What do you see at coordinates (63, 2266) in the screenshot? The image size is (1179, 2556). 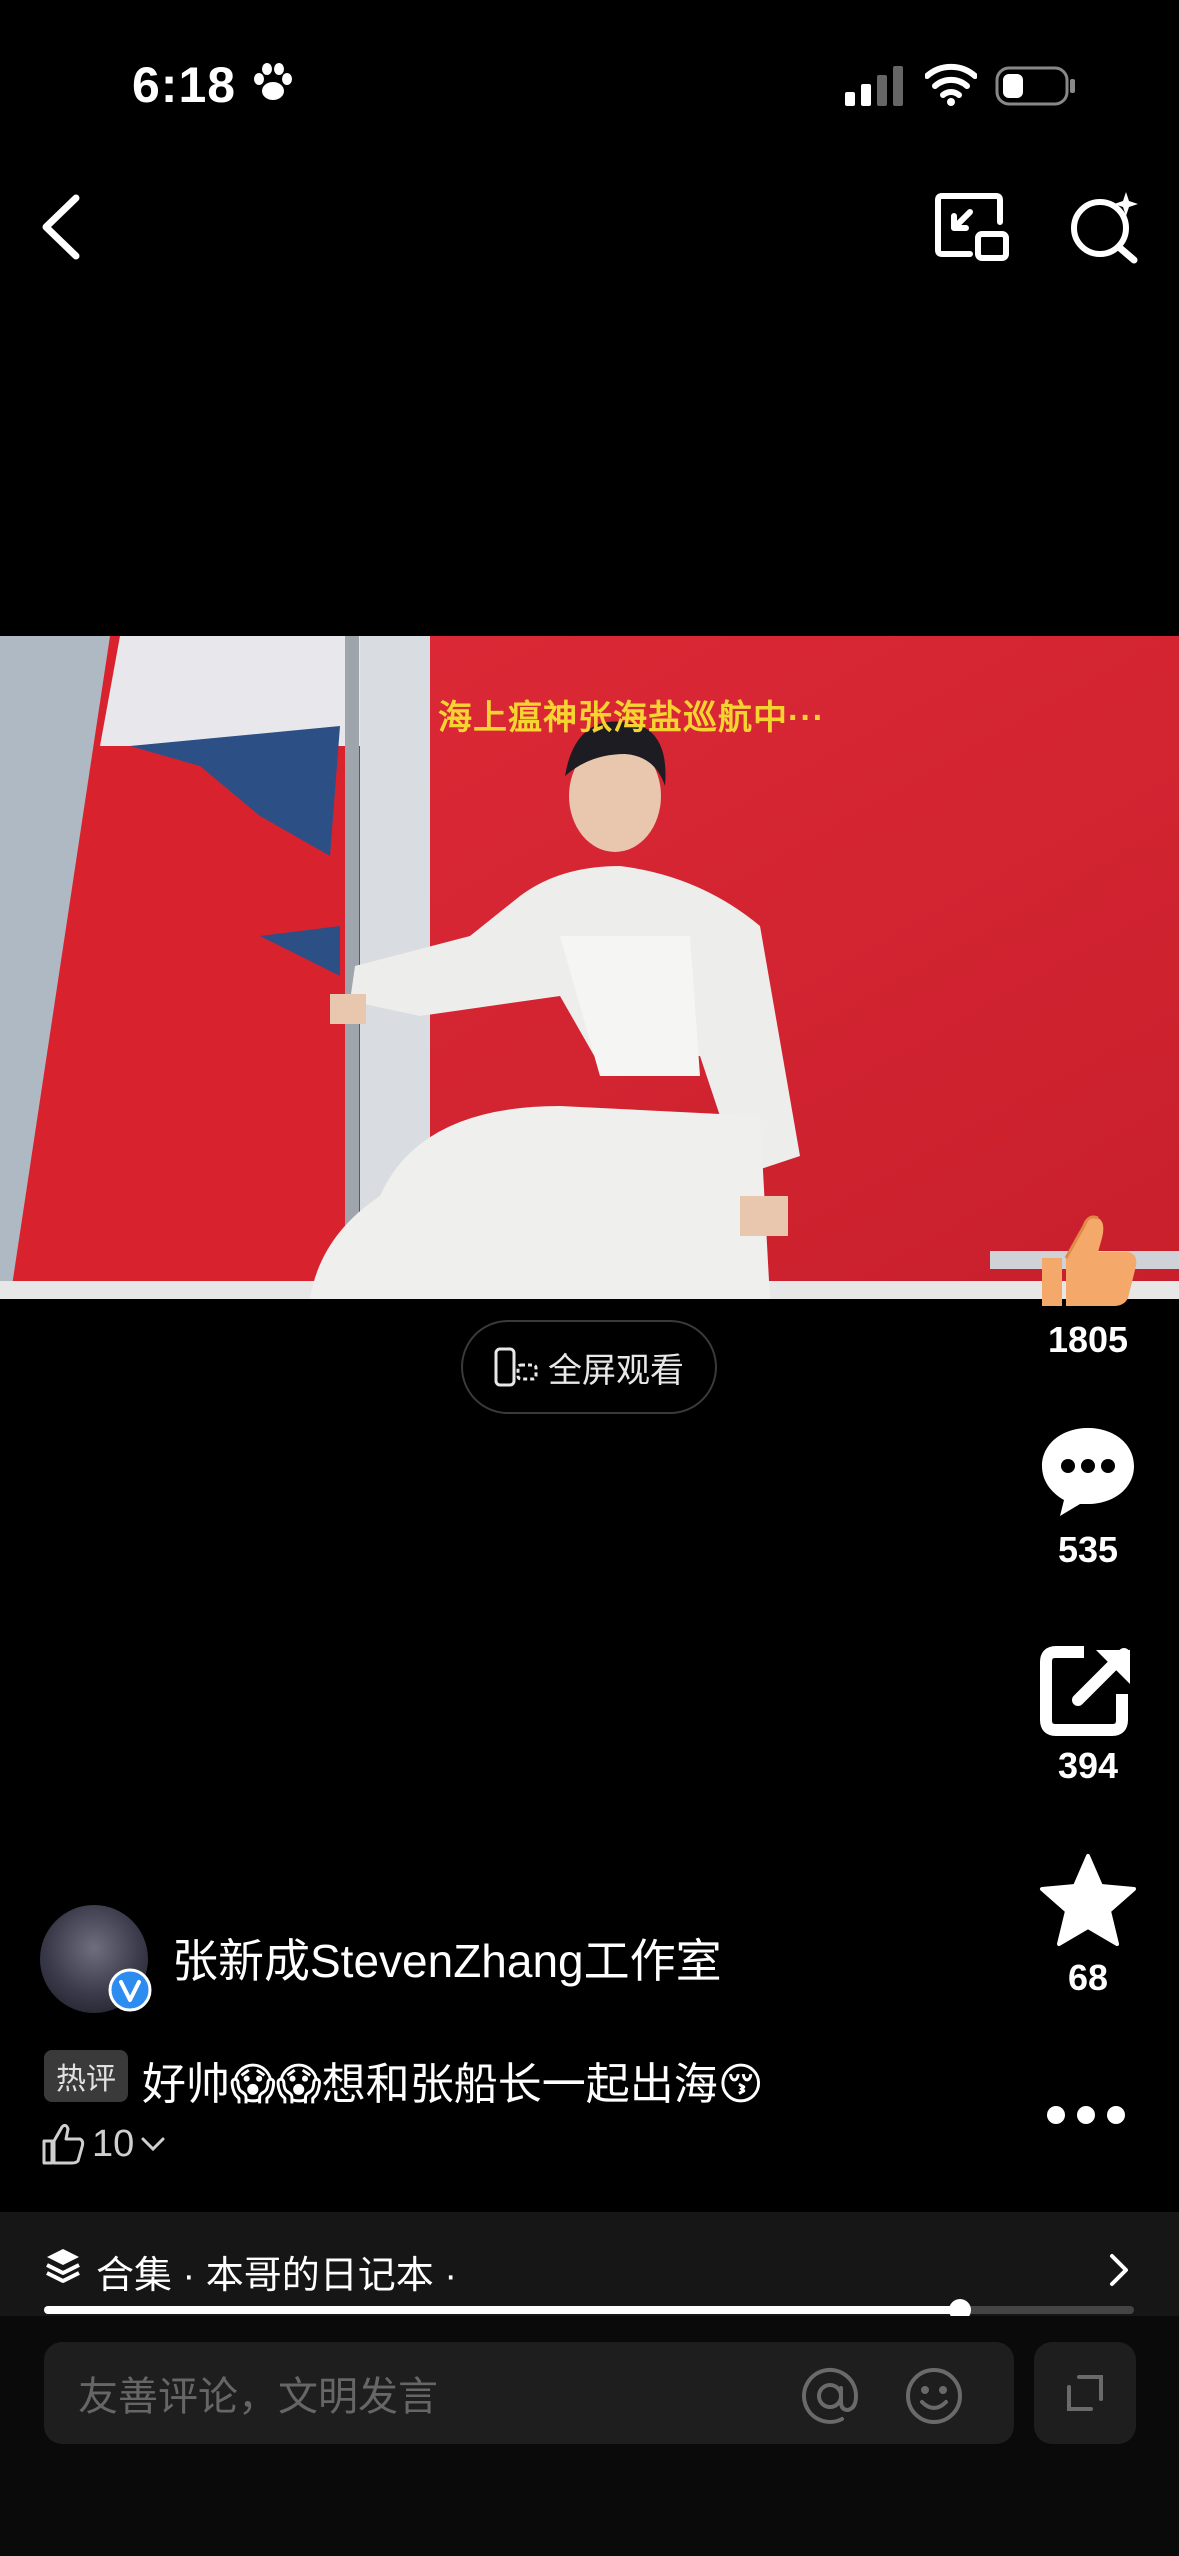 I see `layers-icon` at bounding box center [63, 2266].